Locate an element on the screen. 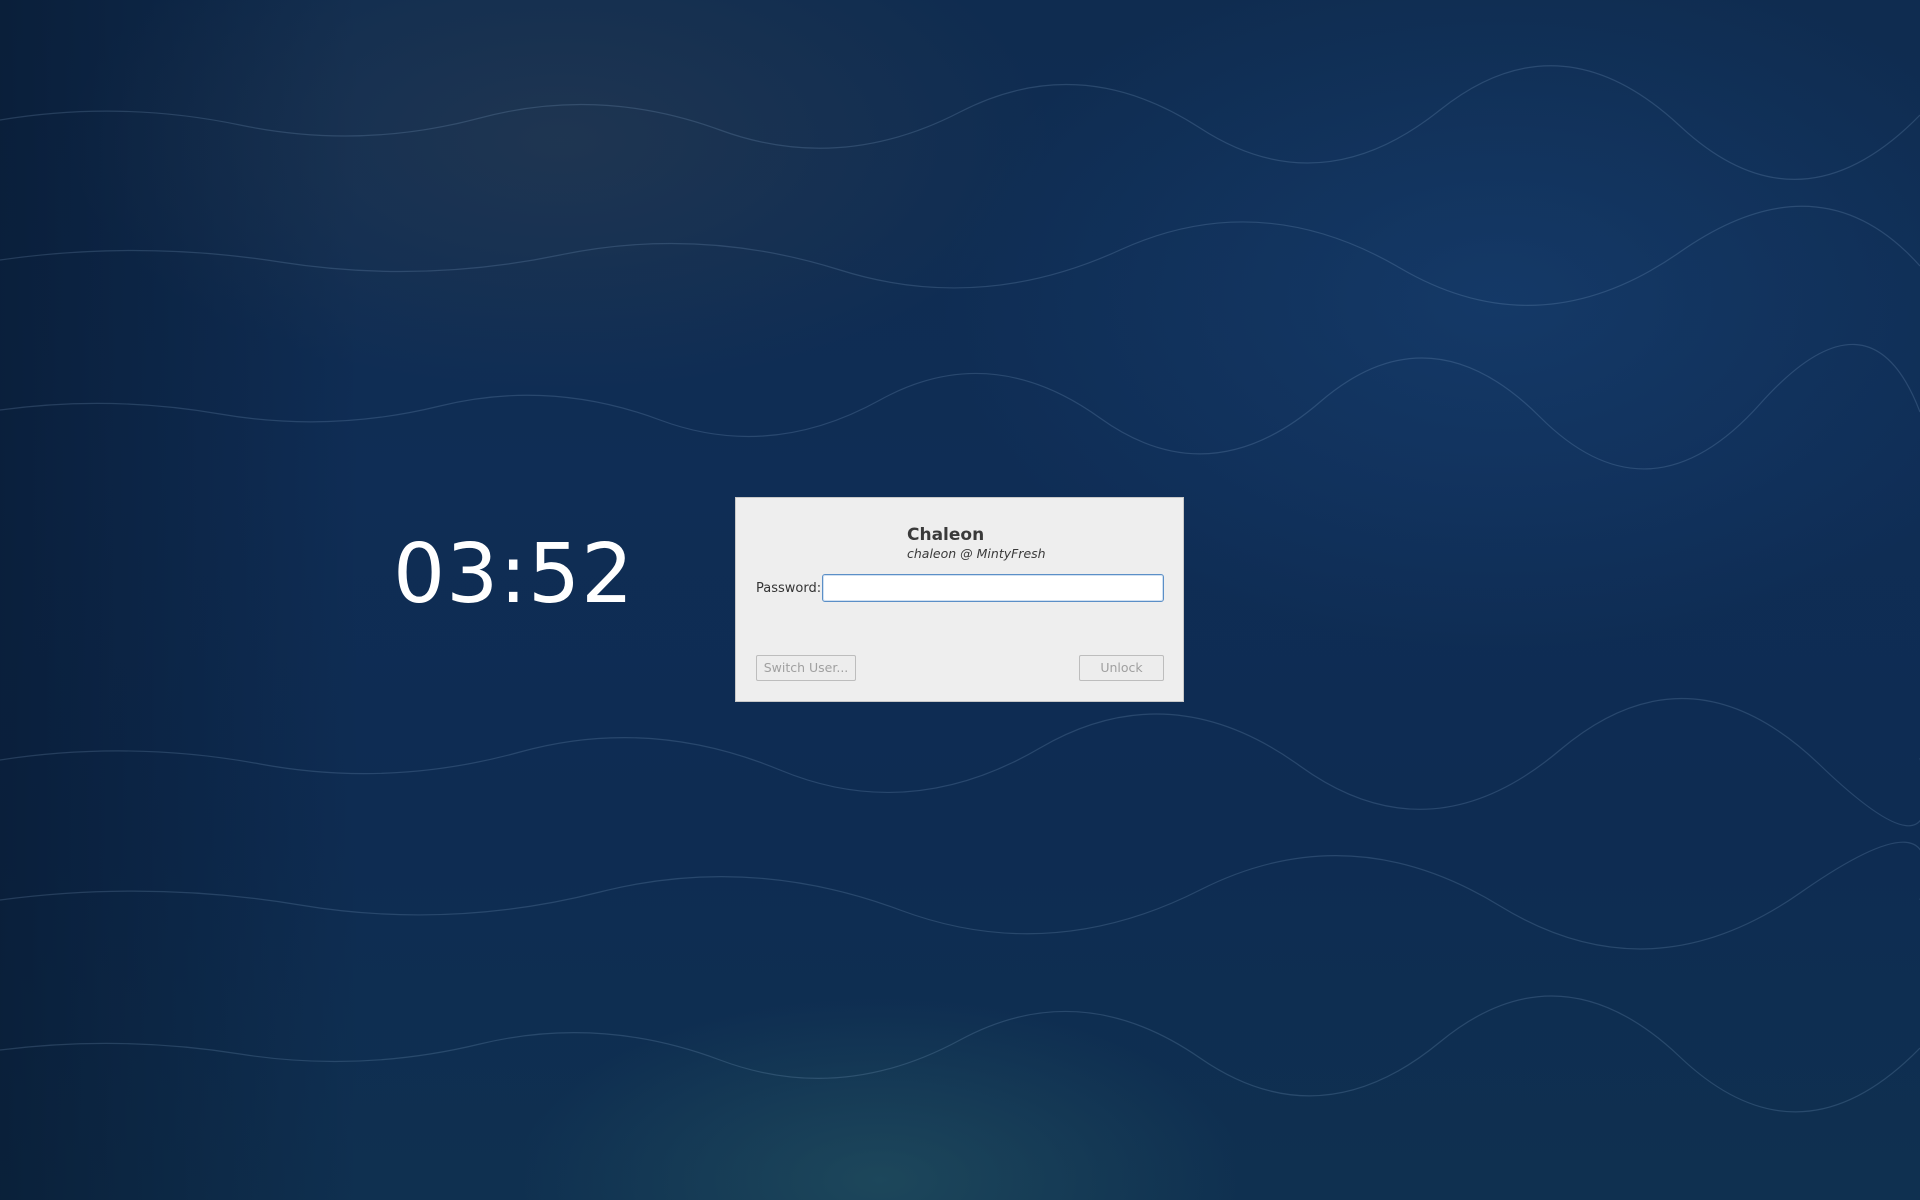 The width and height of the screenshot is (1920, 1200). unlock-button: Unlock is located at coordinates (1121, 668).